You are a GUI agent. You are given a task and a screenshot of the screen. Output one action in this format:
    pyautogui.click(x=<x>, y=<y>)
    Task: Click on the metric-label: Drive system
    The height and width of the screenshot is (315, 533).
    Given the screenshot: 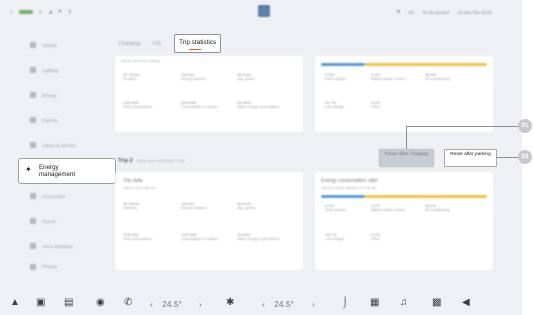 What is the action you would take?
    pyautogui.click(x=335, y=79)
    